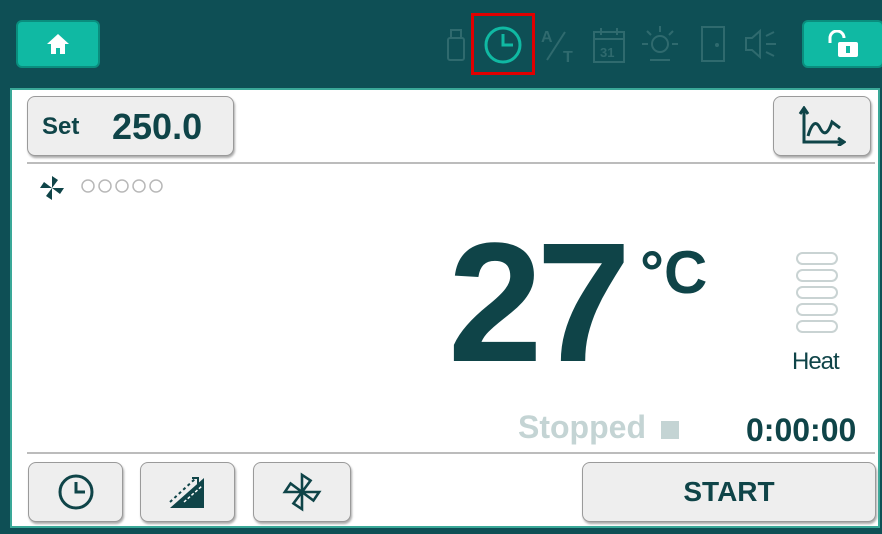 Image resolution: width=882 pixels, height=534 pixels. I want to click on highlight-box, so click(503, 44).